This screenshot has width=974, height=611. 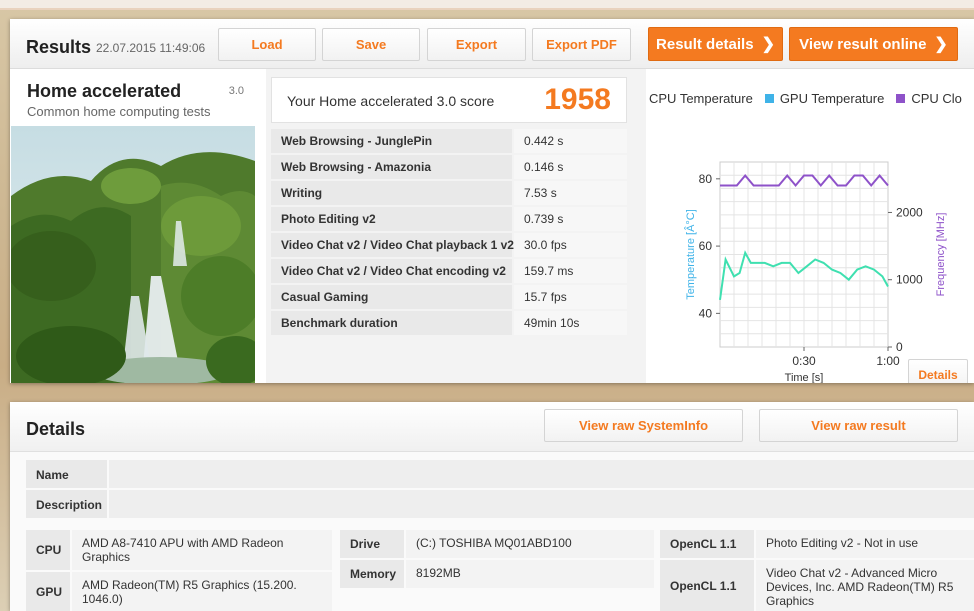 What do you see at coordinates (391, 323) in the screenshot?
I see `result-row-label: Benchmark duration` at bounding box center [391, 323].